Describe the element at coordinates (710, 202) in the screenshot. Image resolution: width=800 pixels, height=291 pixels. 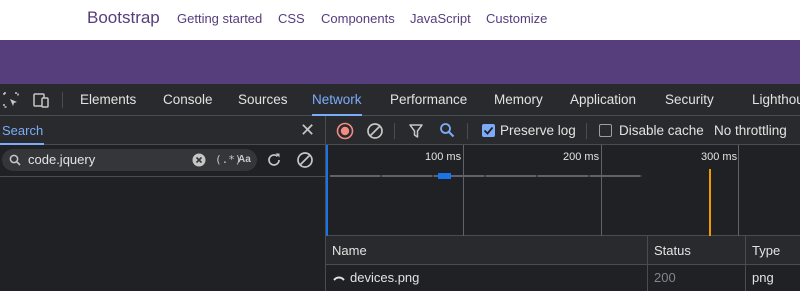
I see `load-event-line` at that location.